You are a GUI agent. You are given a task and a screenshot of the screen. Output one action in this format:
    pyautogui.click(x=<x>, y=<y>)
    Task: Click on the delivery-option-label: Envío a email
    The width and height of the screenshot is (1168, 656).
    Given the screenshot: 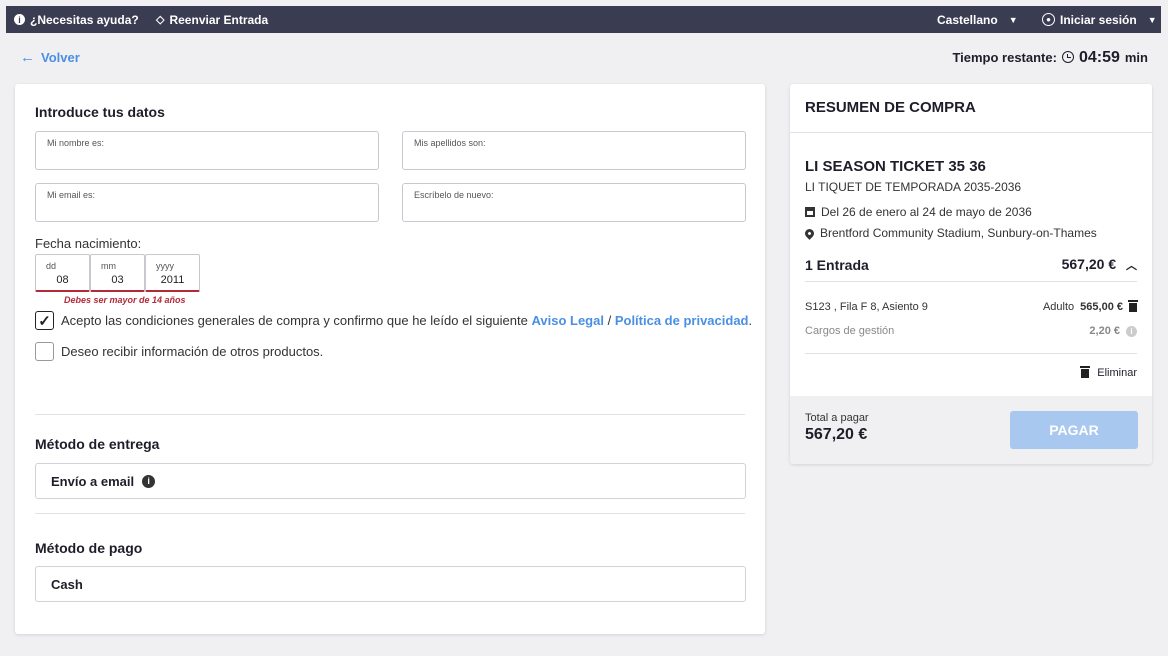 What is the action you would take?
    pyautogui.click(x=93, y=481)
    